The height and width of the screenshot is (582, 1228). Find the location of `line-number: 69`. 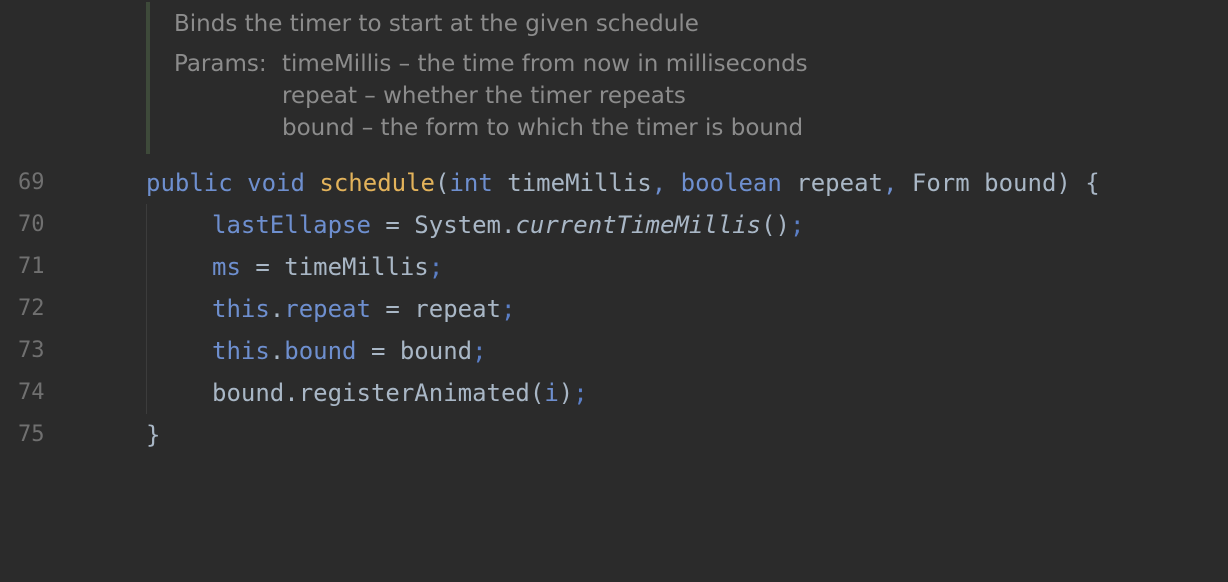

line-number: 69 is located at coordinates (31, 182).